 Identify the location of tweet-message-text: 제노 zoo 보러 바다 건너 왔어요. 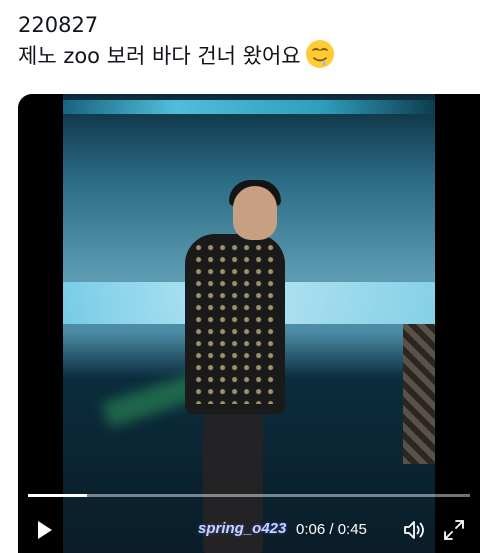
(159, 56).